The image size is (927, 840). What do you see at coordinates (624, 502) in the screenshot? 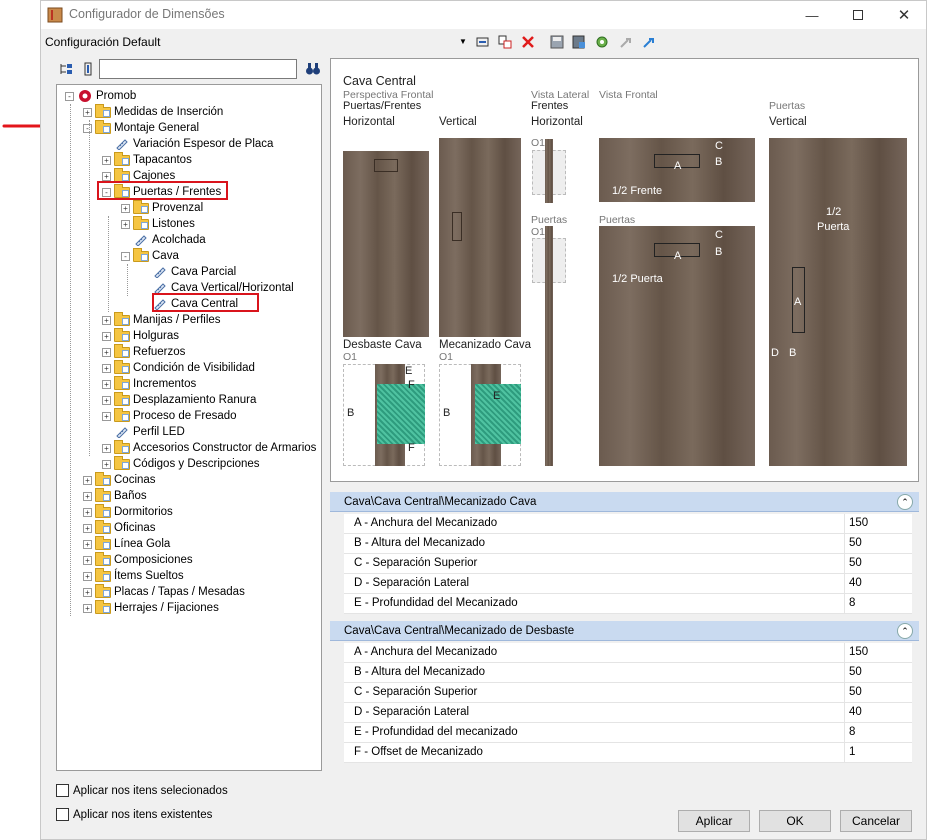
I see `section-header: Cava\Cava Central\Mecanizado Cava ⌃` at bounding box center [624, 502].